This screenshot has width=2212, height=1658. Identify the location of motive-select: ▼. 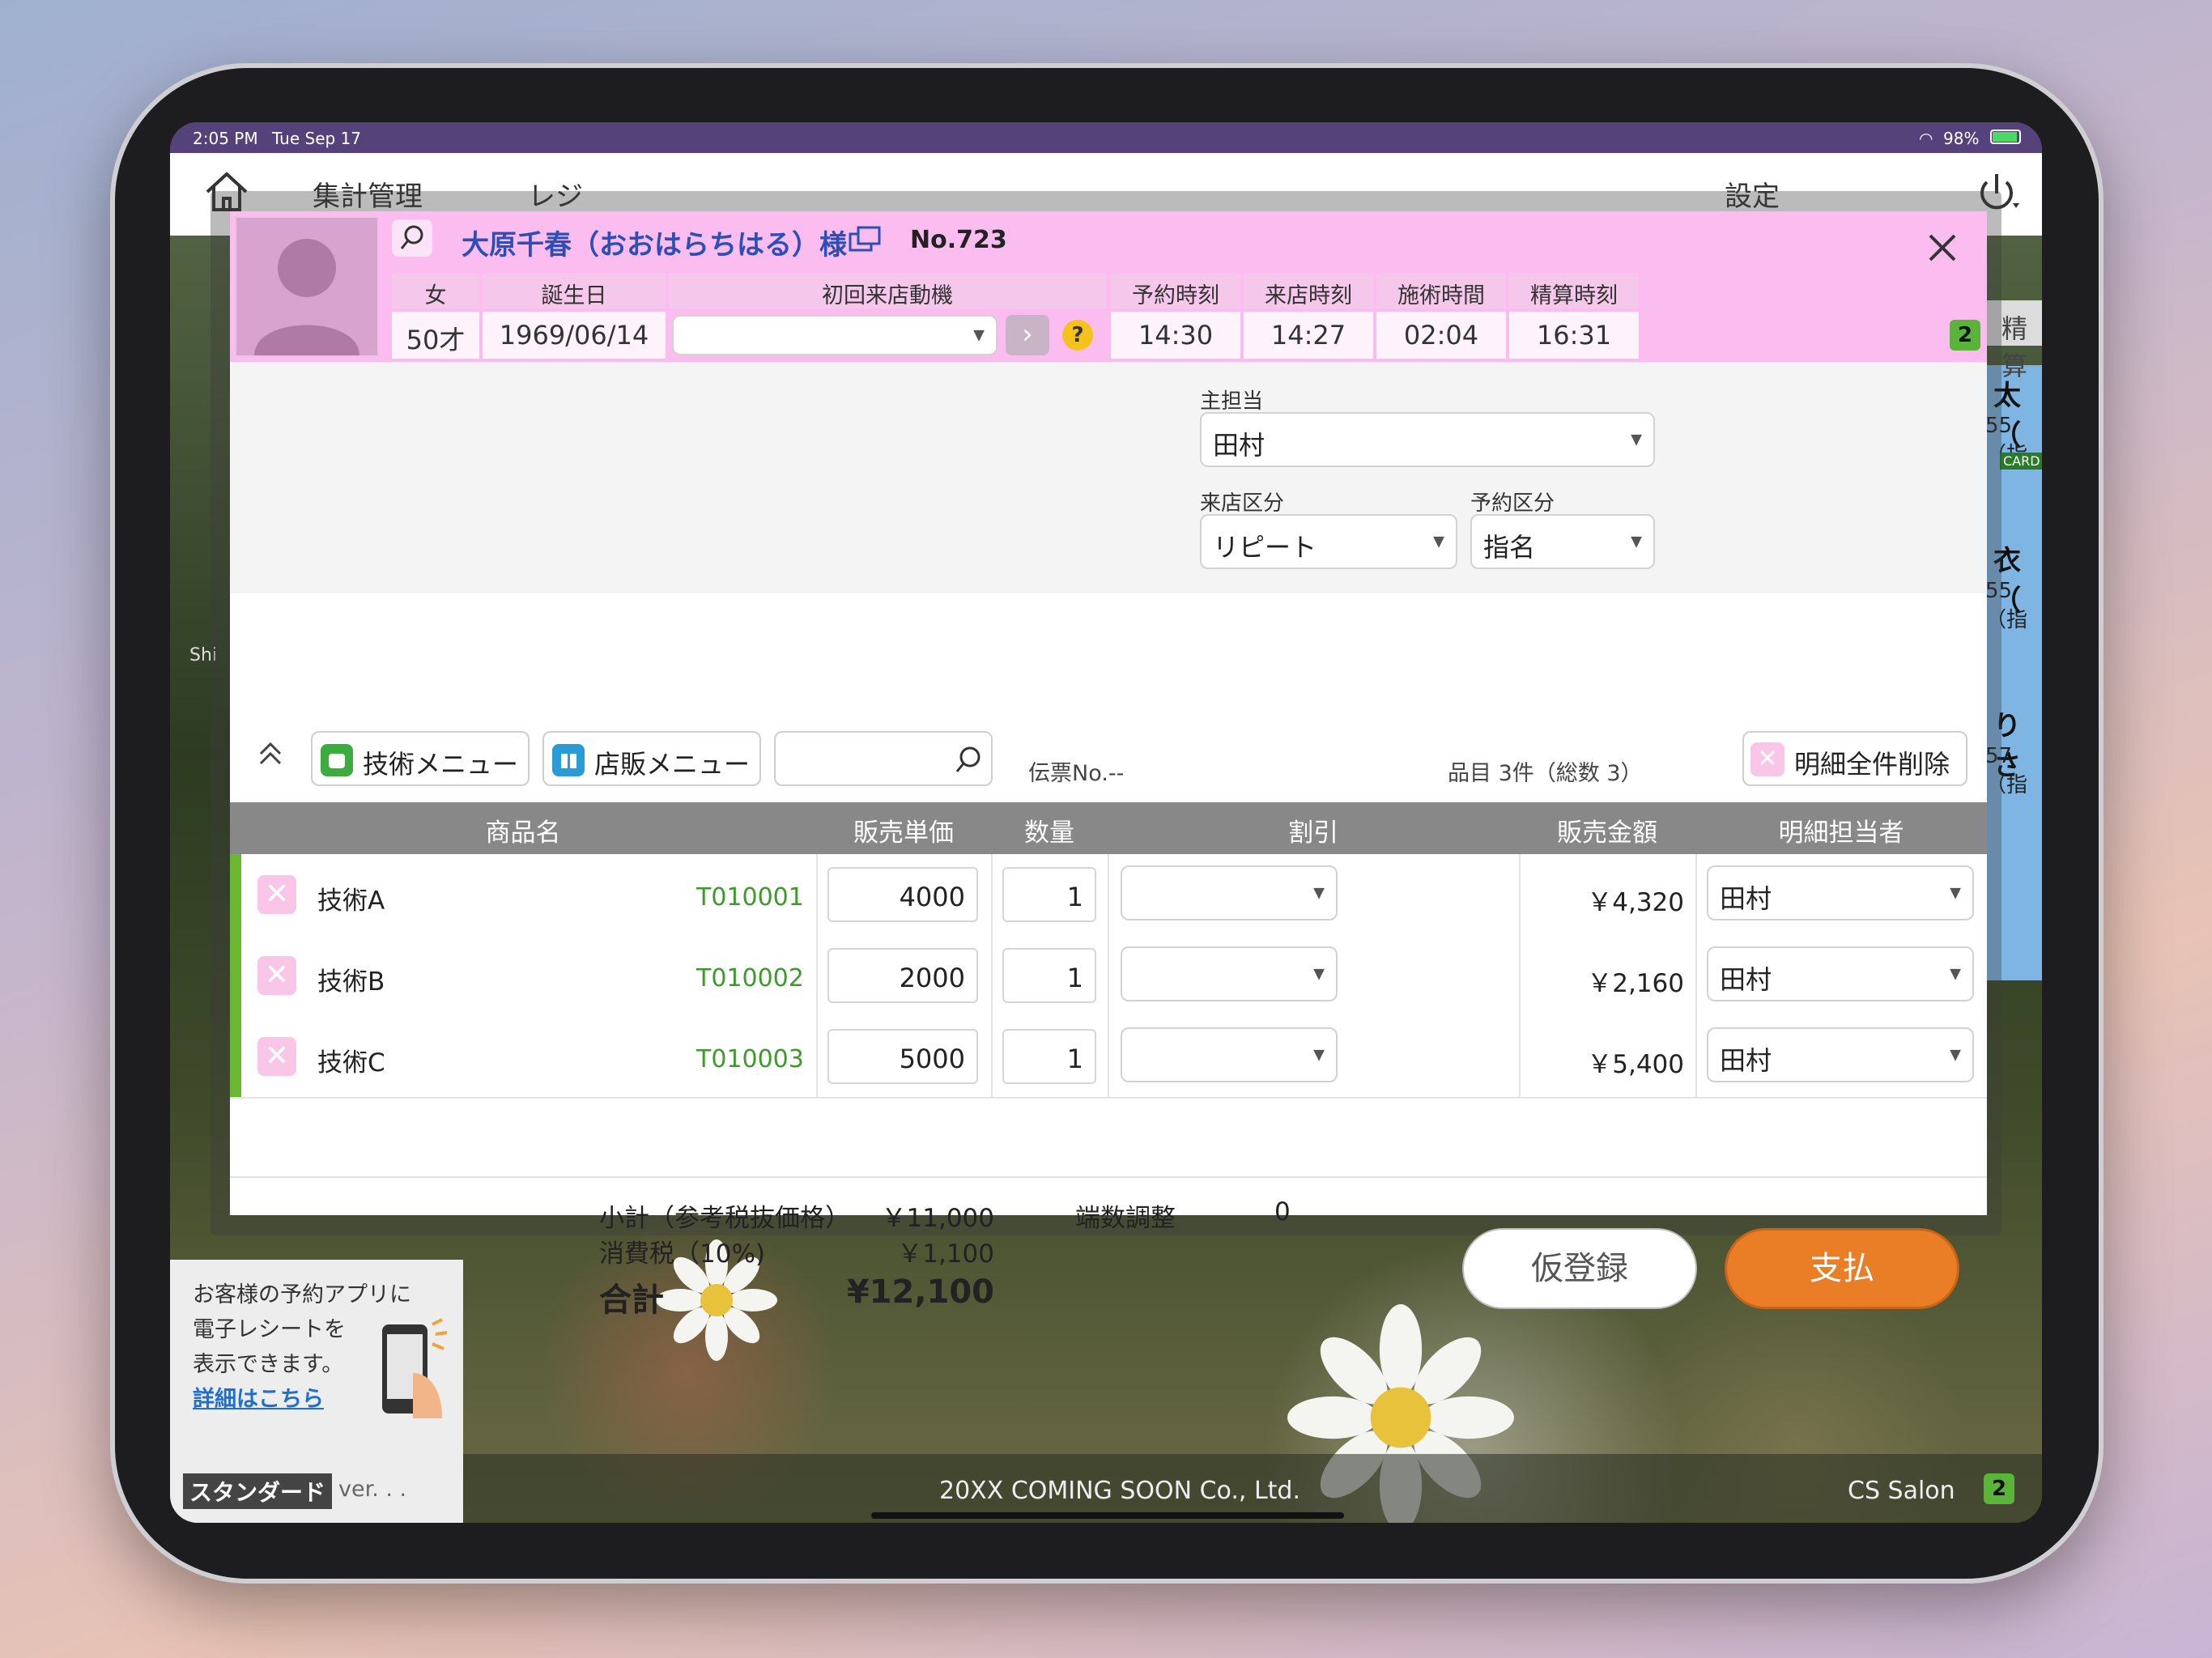
(835, 335).